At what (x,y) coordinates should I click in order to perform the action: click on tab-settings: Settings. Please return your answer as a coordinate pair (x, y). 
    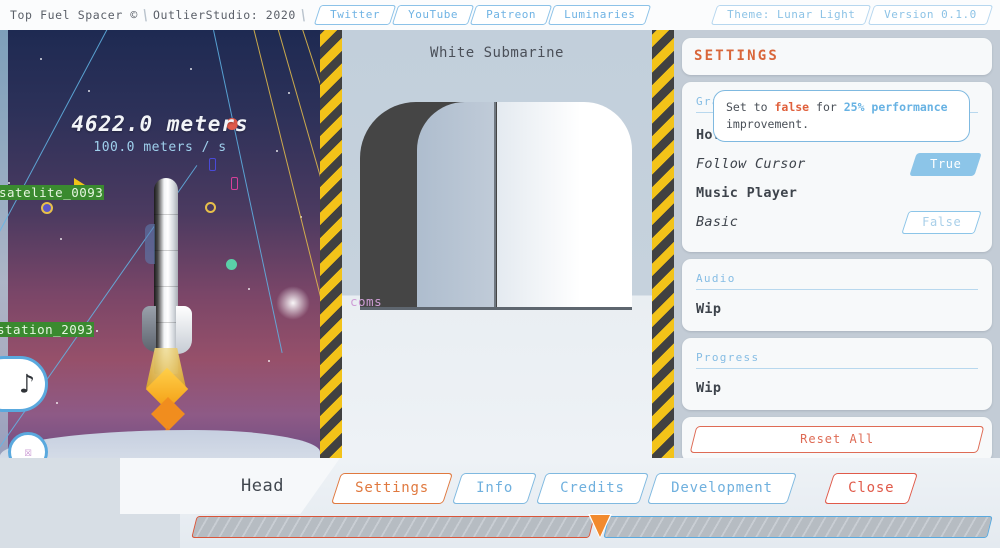
    Looking at the image, I should click on (391, 488).